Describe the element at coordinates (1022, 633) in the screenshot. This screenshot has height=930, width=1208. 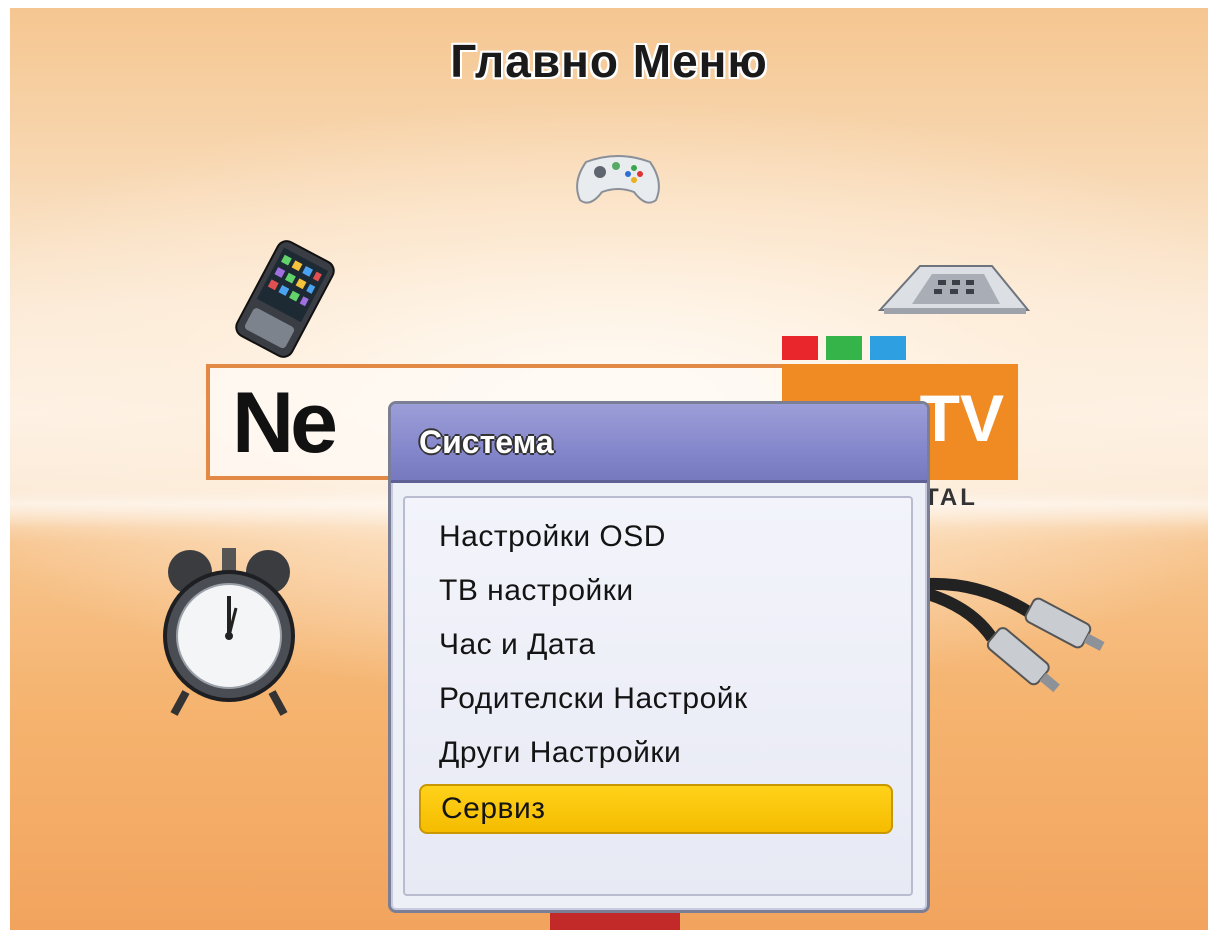
I see `rca-cable-icon` at that location.